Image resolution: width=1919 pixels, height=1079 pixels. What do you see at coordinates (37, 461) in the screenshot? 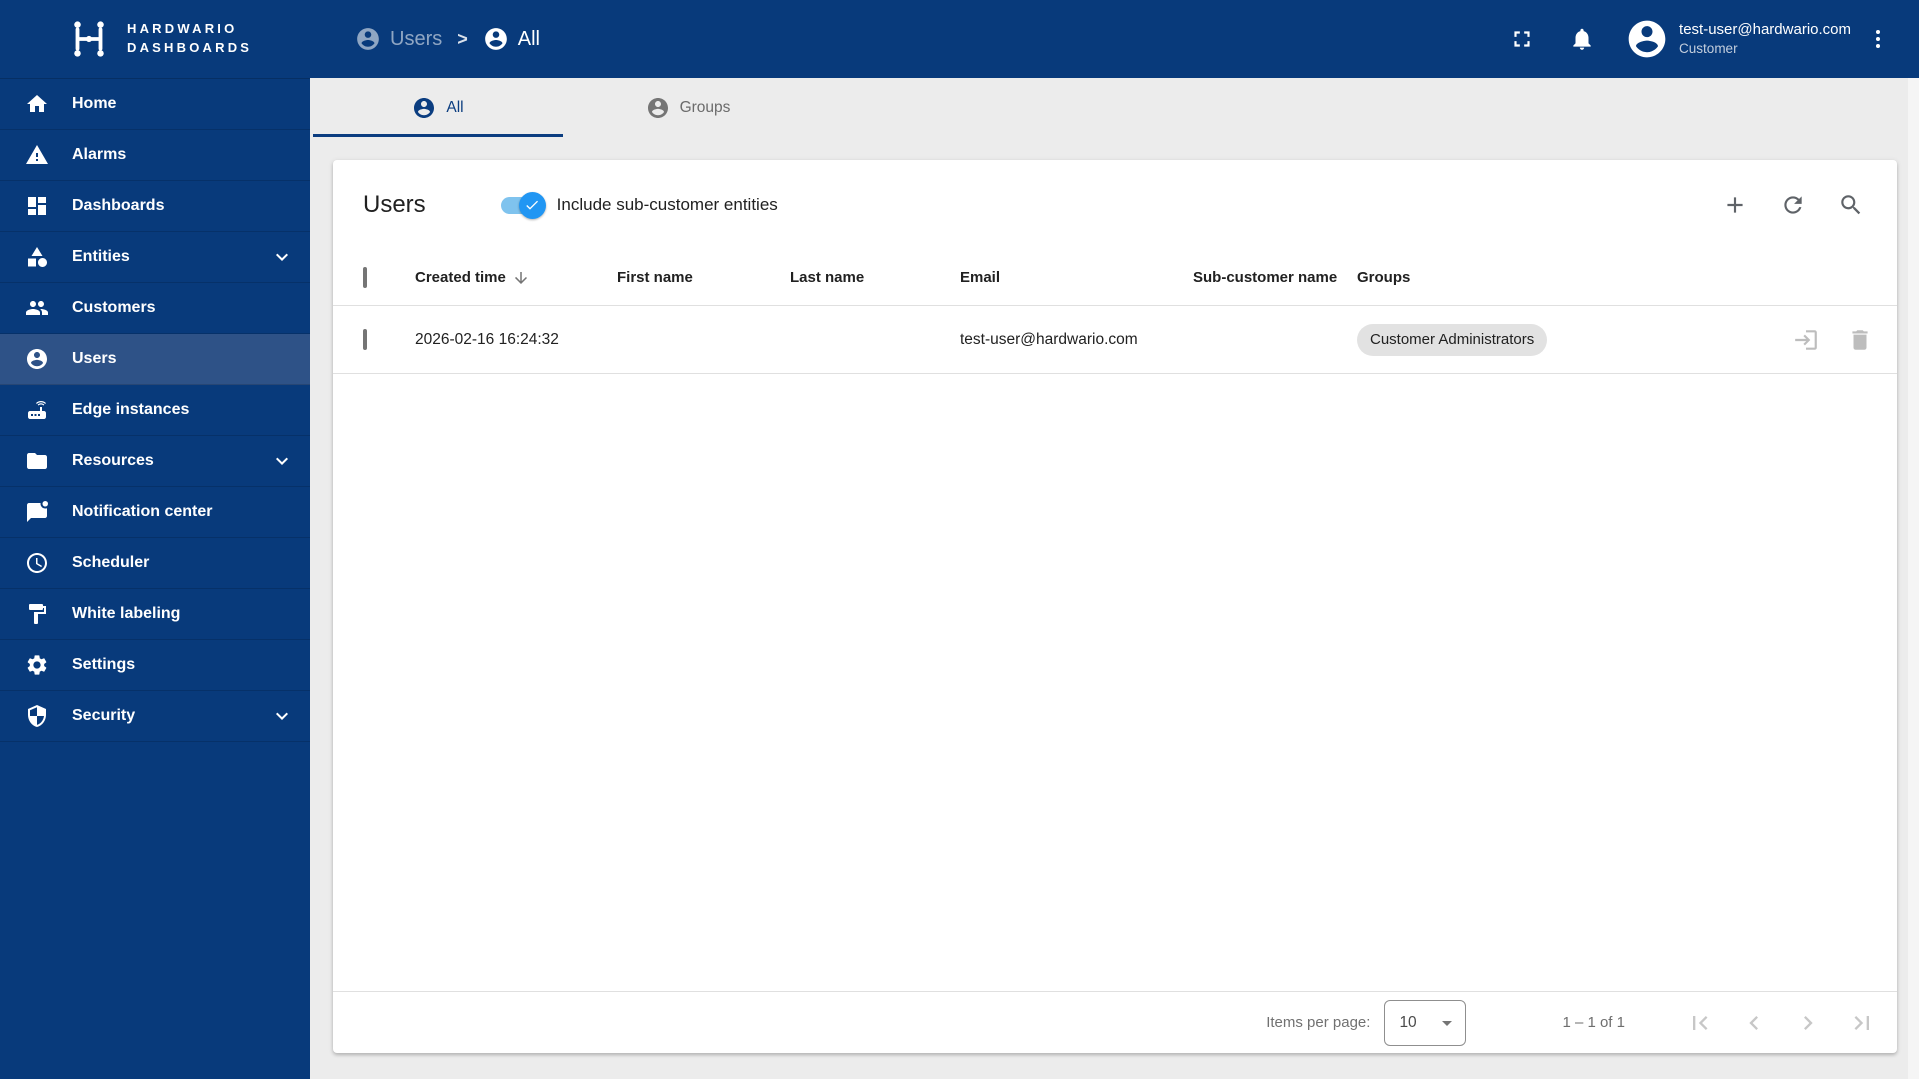
I see `folder-icon` at bounding box center [37, 461].